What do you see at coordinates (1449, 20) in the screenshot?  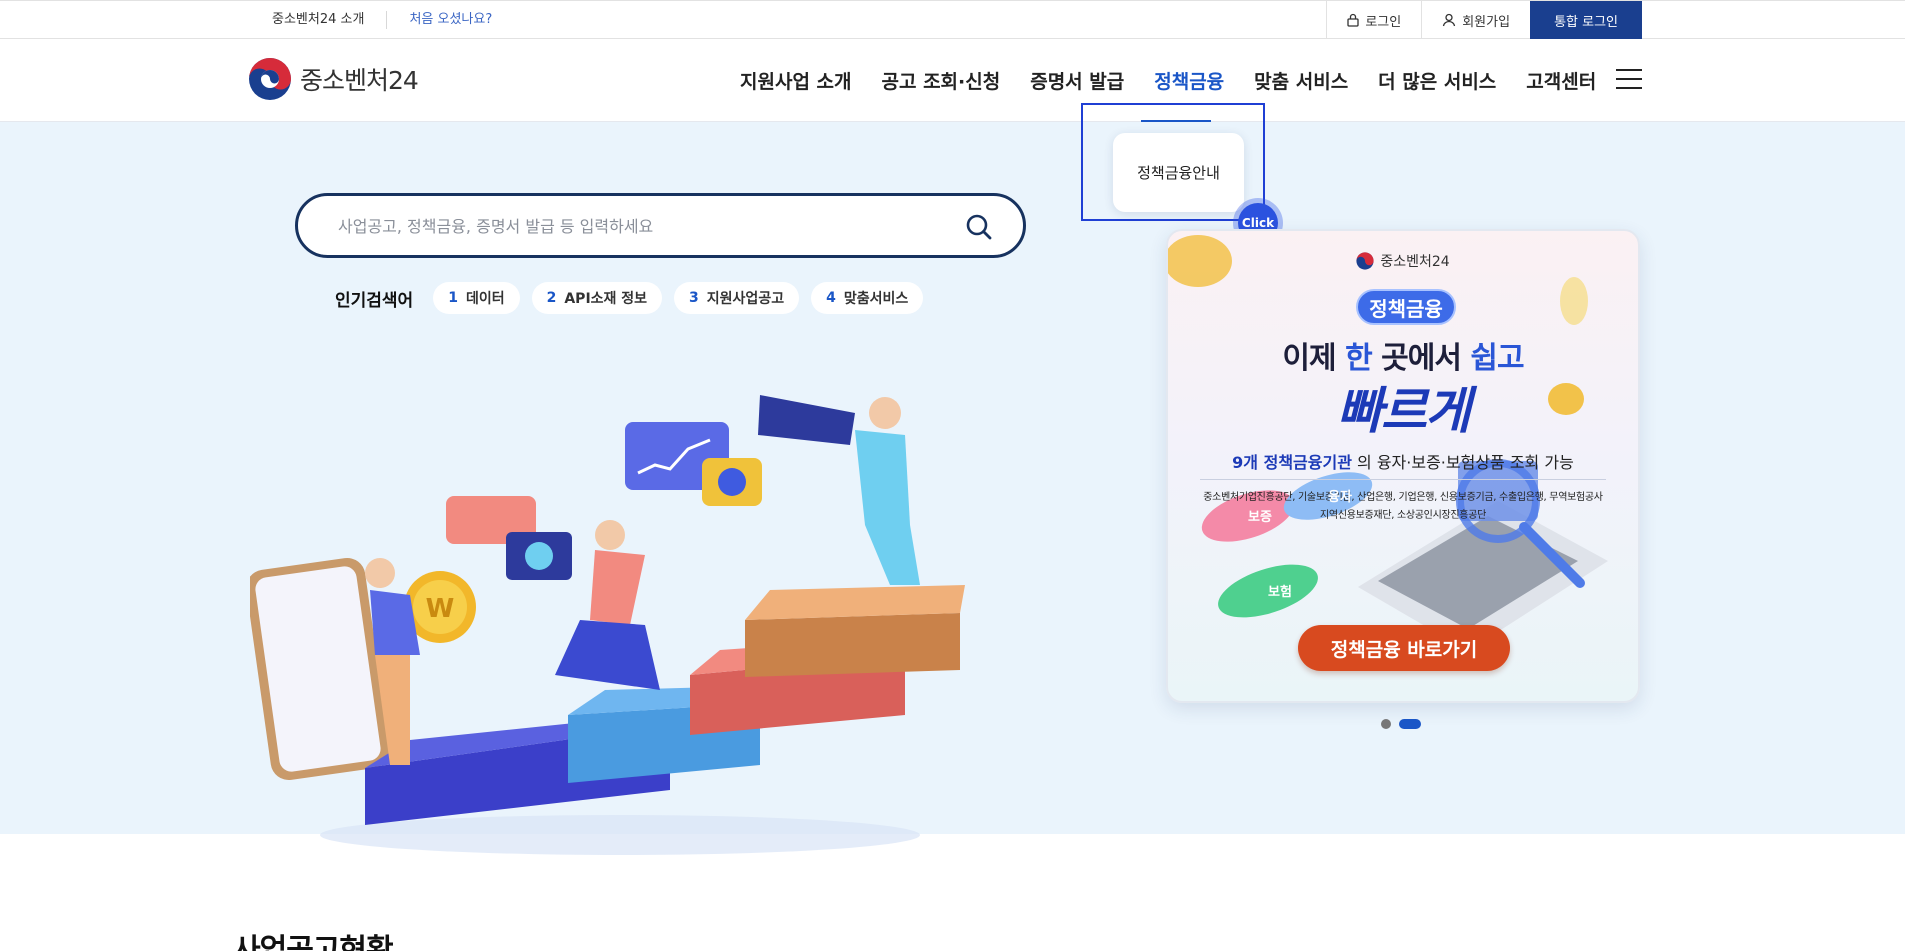 I see `user-icon` at bounding box center [1449, 20].